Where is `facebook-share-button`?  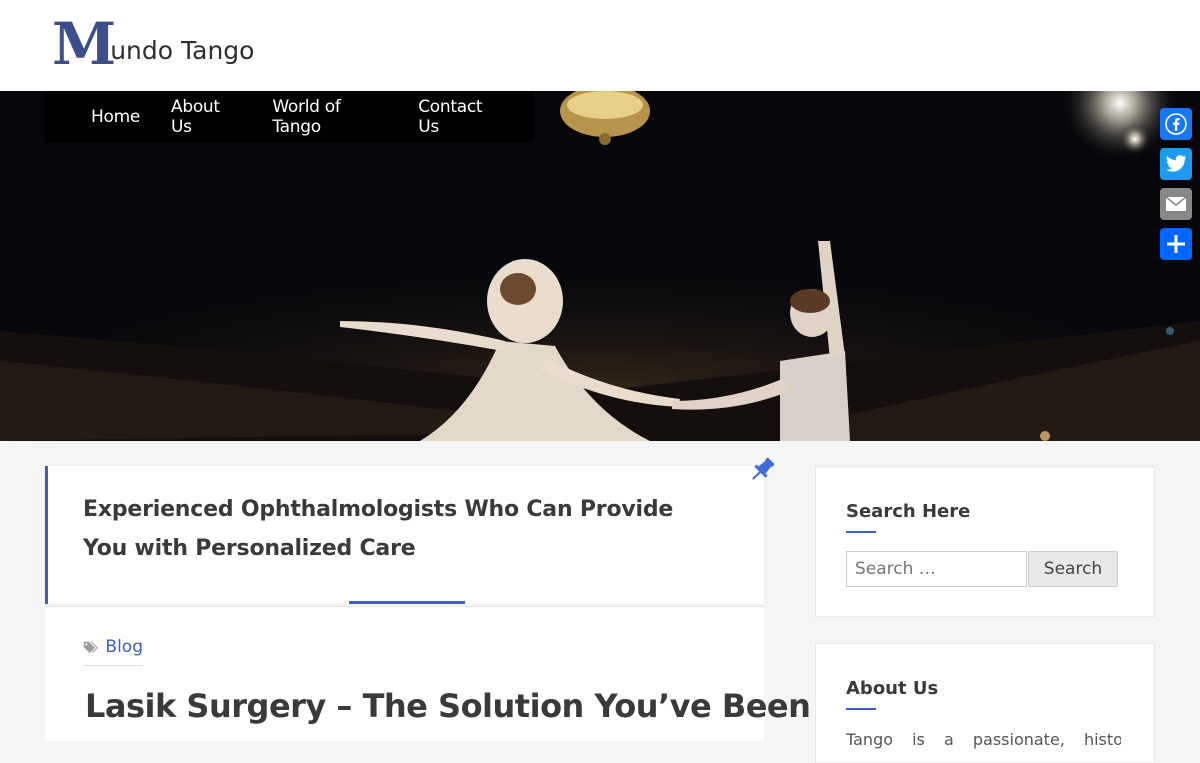
facebook-share-button is located at coordinates (1176, 124).